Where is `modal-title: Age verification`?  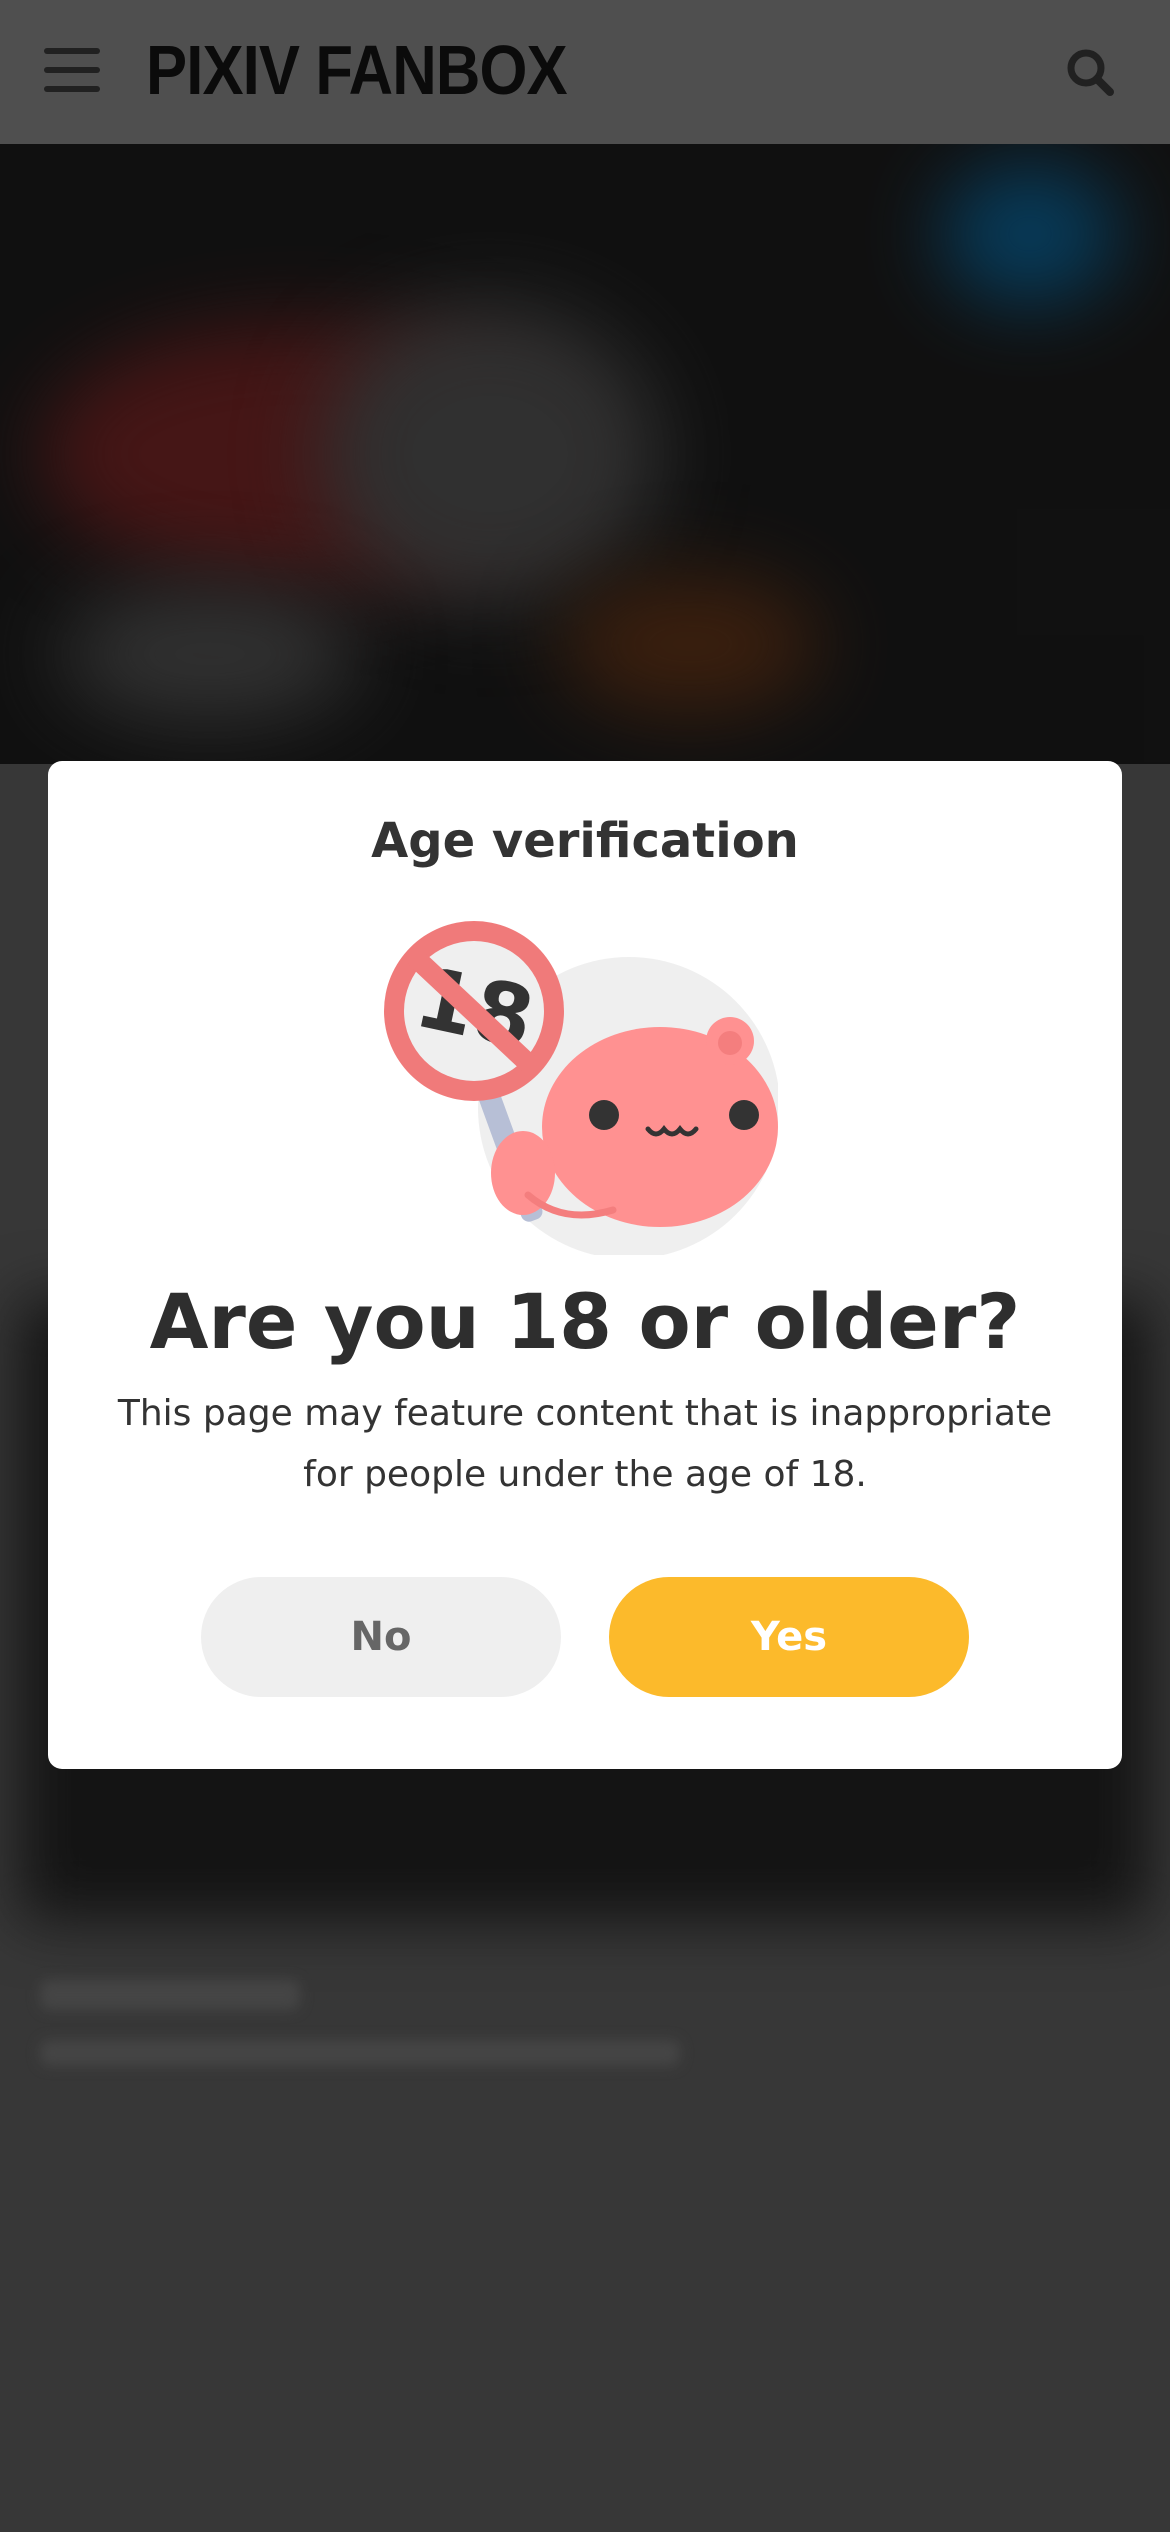 modal-title: Age verification is located at coordinates (585, 841).